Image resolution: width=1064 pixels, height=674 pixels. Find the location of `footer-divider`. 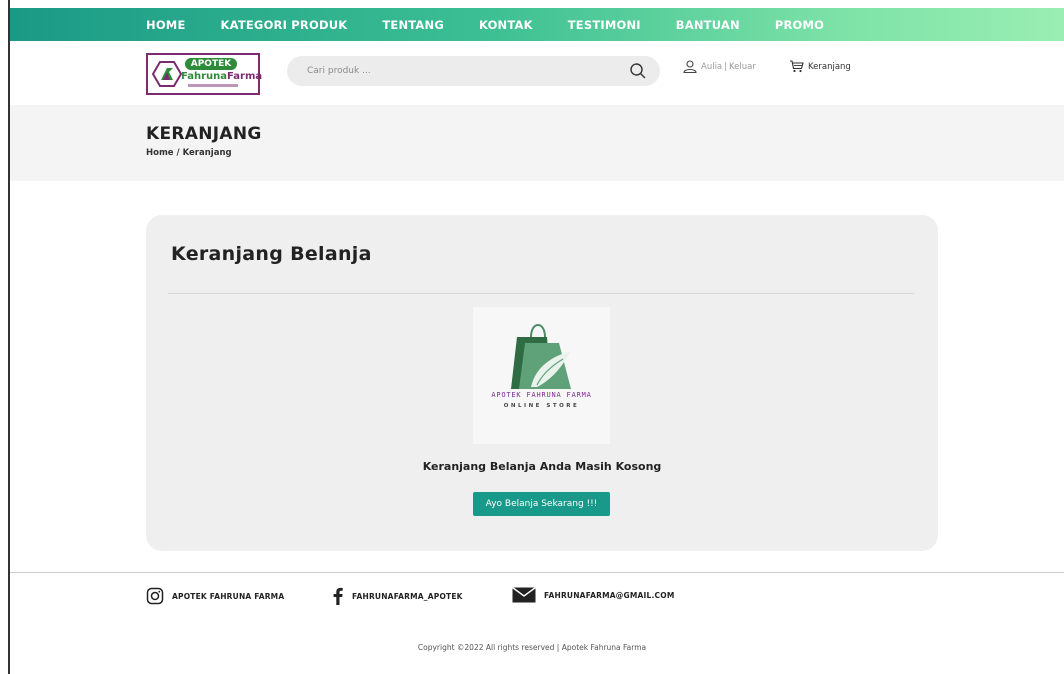

footer-divider is located at coordinates (537, 572).